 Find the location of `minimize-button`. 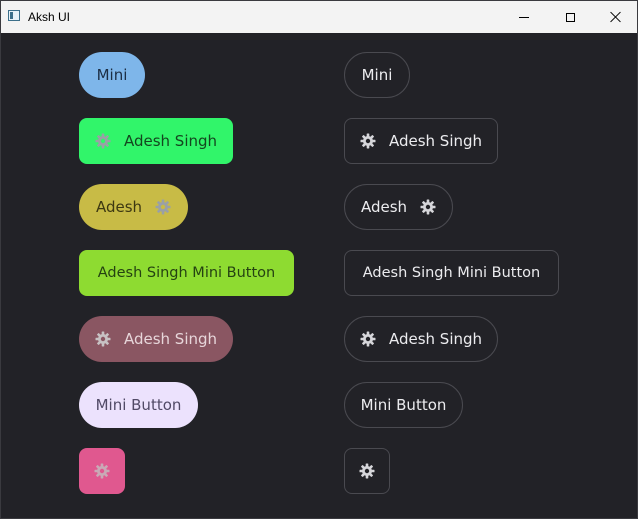

minimize-button is located at coordinates (524, 17).